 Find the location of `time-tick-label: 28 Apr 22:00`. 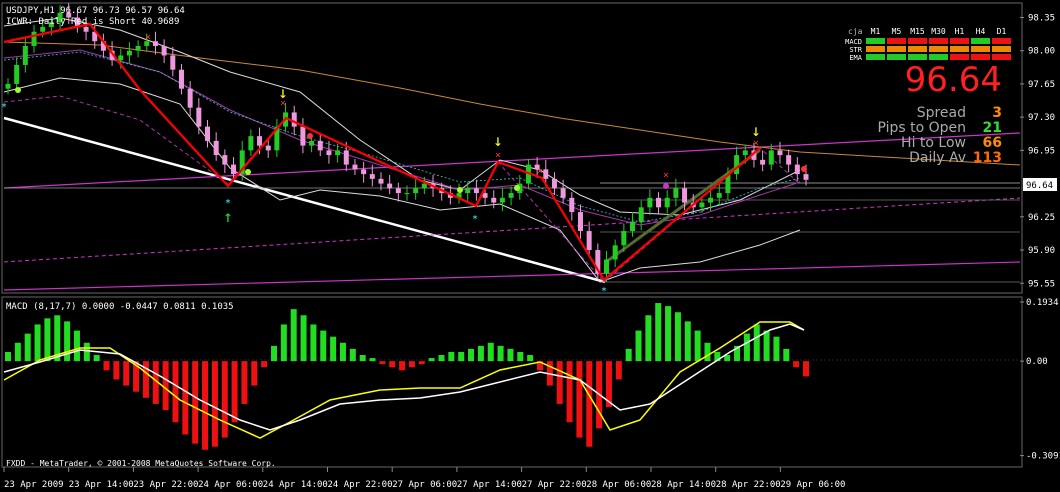

time-tick-label: 28 Apr 22:00 is located at coordinates (748, 485).